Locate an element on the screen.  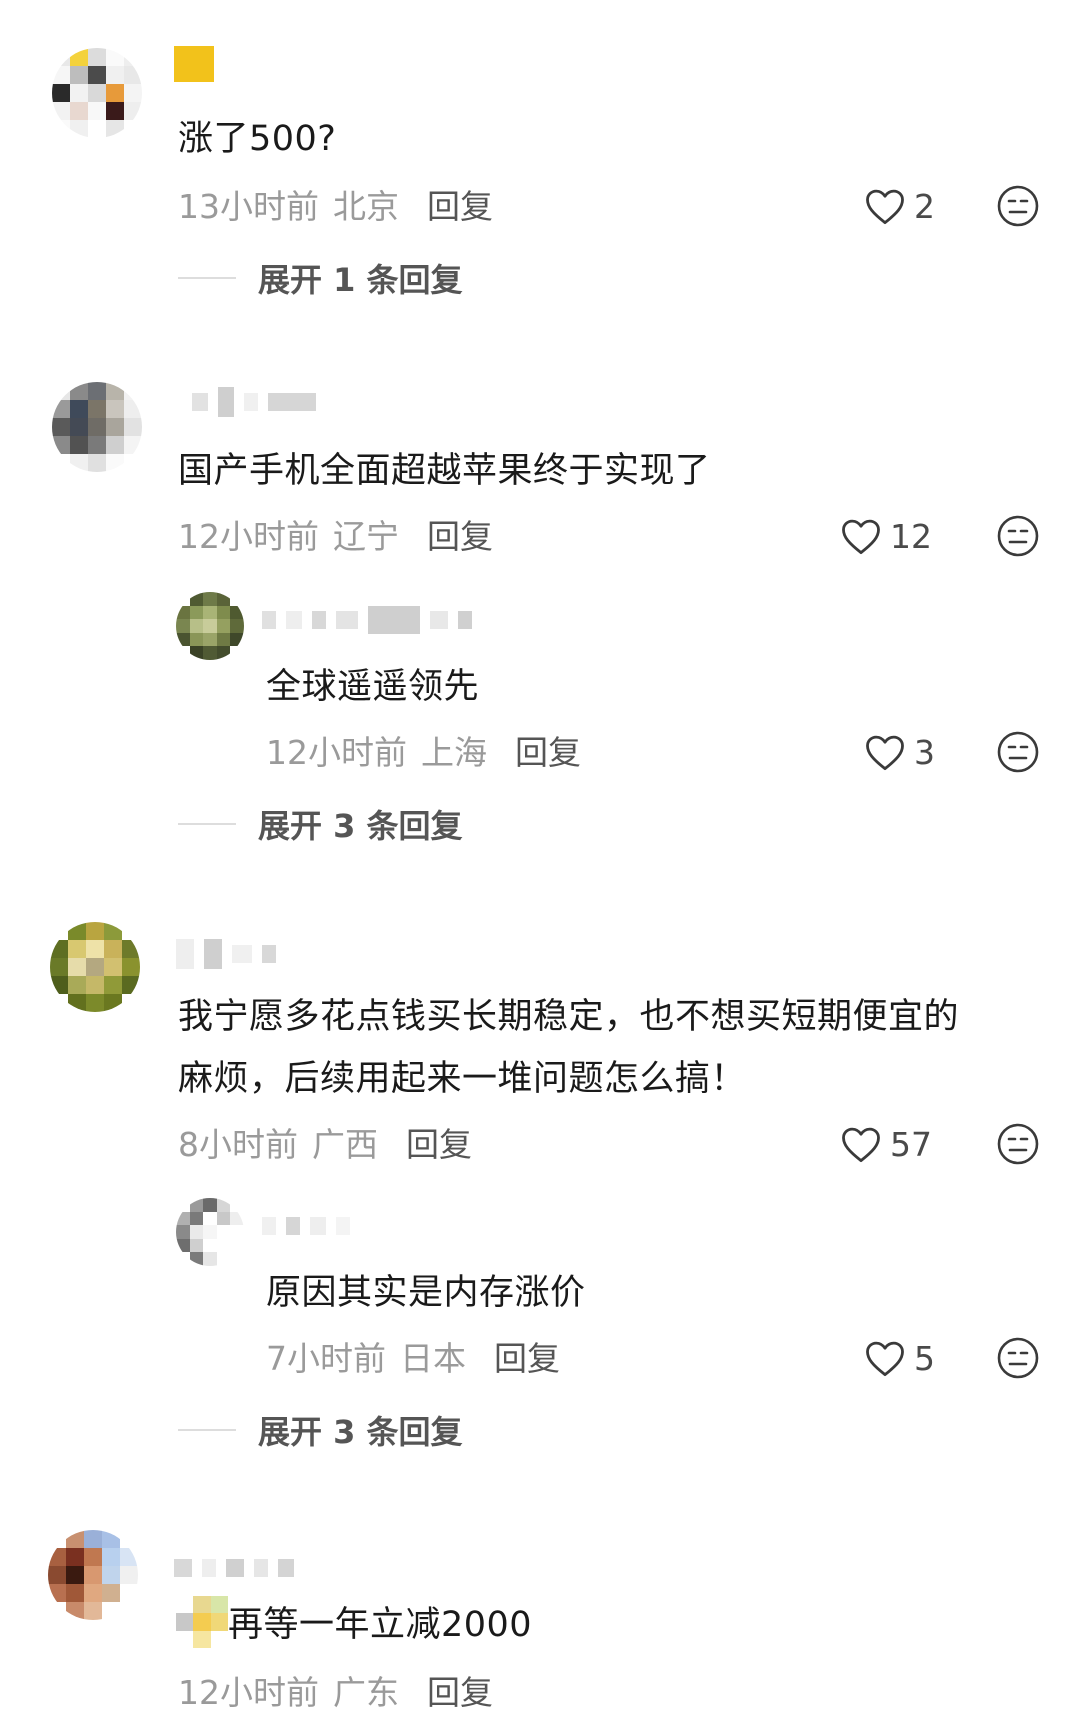
reply-meta: 12小时前 上海 回复 is located at coordinates (423, 750).